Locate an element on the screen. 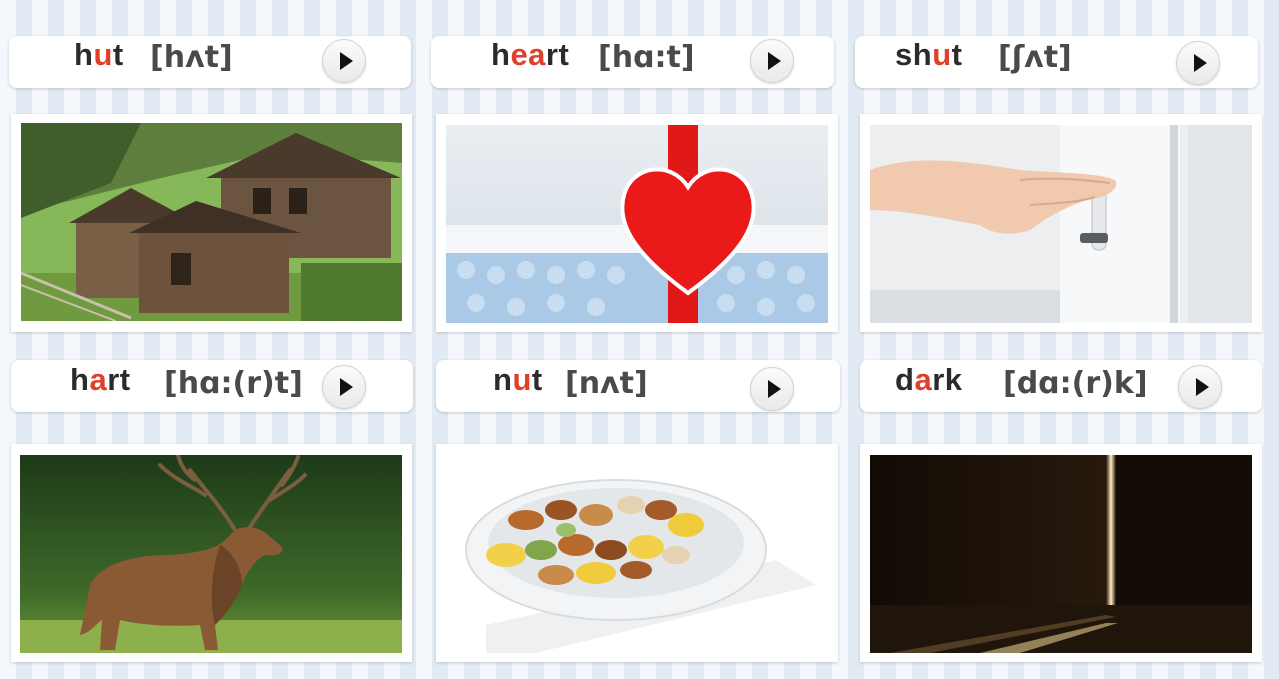 This screenshot has width=1279, height=679. phonetic-transcription: [nʌt] is located at coordinates (606, 383).